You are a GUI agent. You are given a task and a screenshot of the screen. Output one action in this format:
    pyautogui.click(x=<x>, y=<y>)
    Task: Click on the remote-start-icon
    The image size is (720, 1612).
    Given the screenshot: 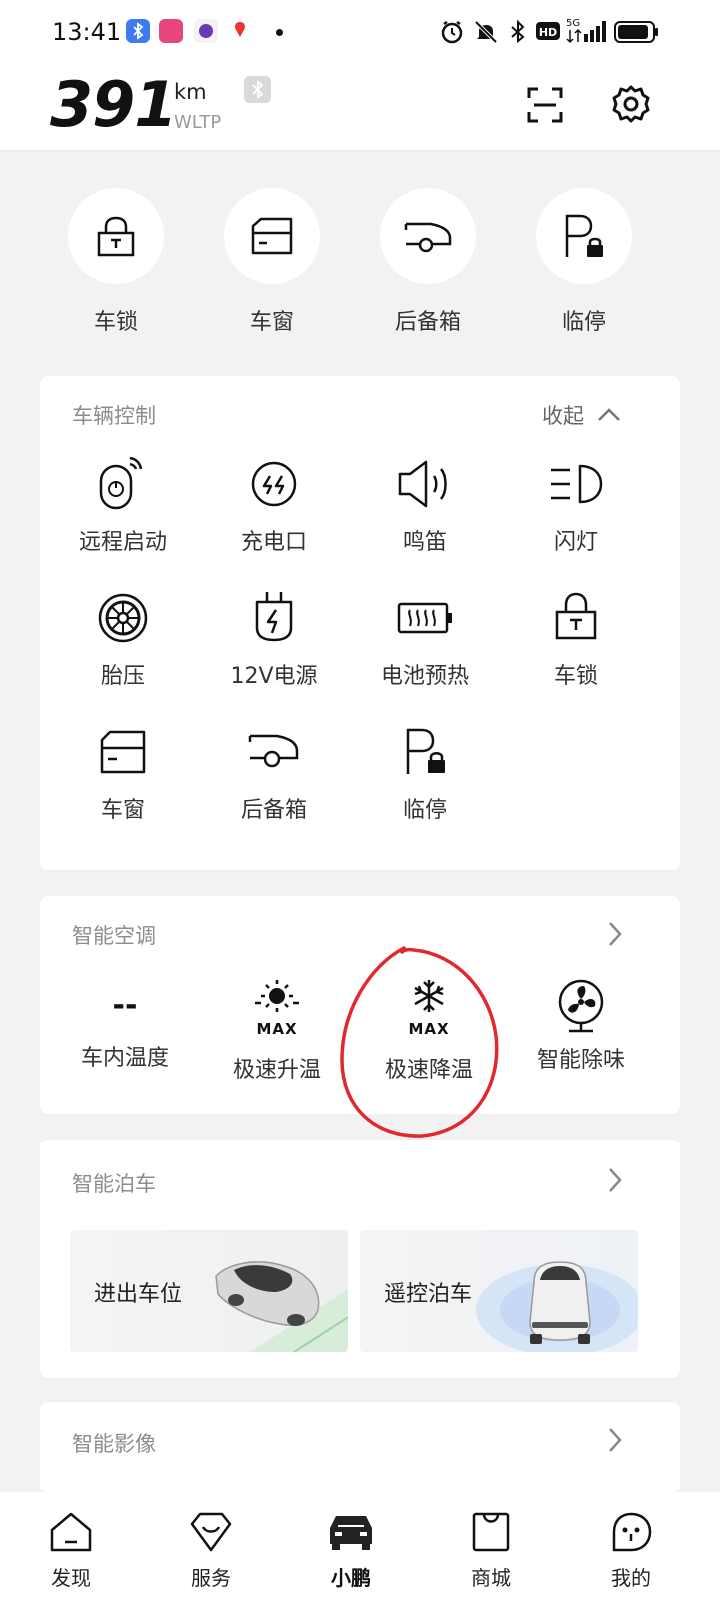 What is the action you would take?
    pyautogui.click(x=121, y=483)
    